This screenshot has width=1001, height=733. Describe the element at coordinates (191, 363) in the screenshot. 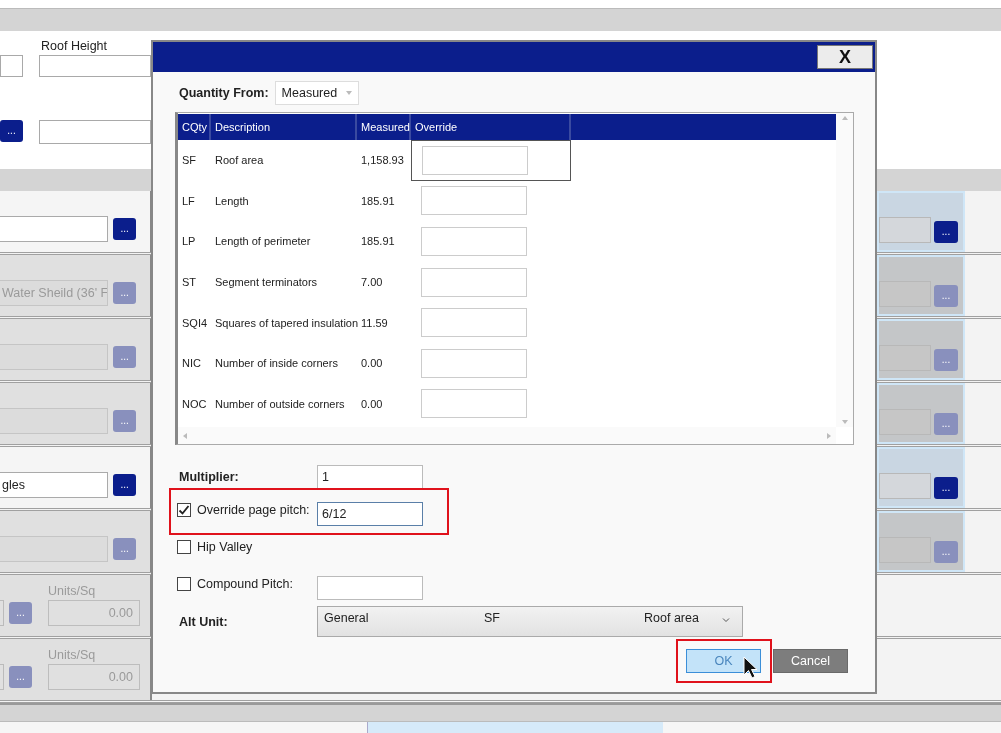

I see `table-cell-text: NIC` at that location.